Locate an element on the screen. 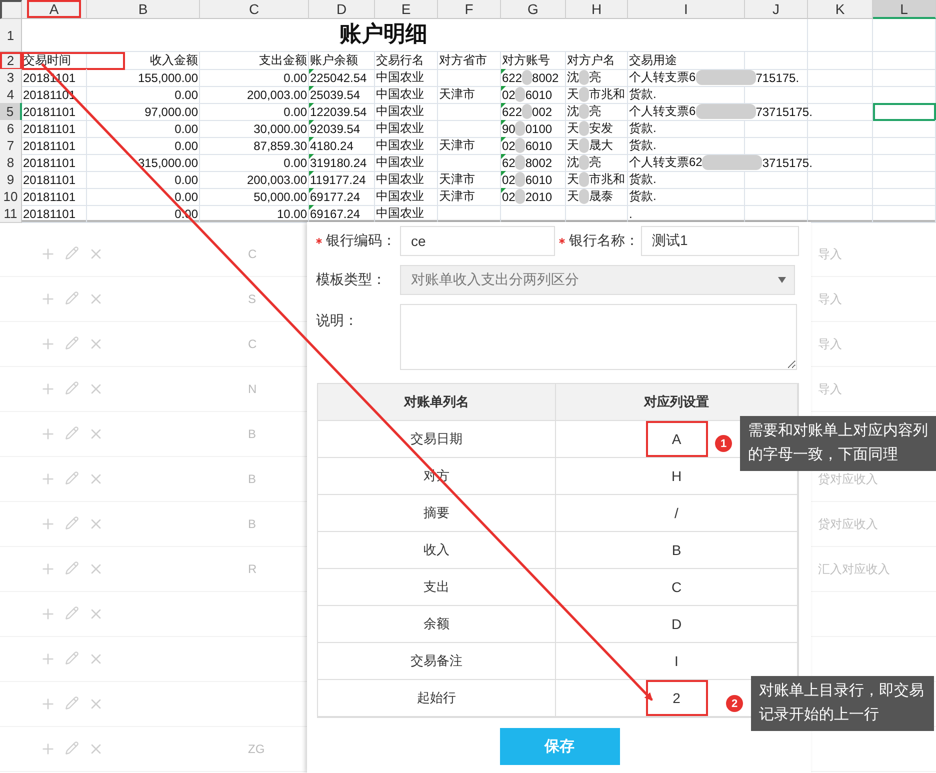 The height and width of the screenshot is (773, 936). column-letter: 2 is located at coordinates (677, 698).